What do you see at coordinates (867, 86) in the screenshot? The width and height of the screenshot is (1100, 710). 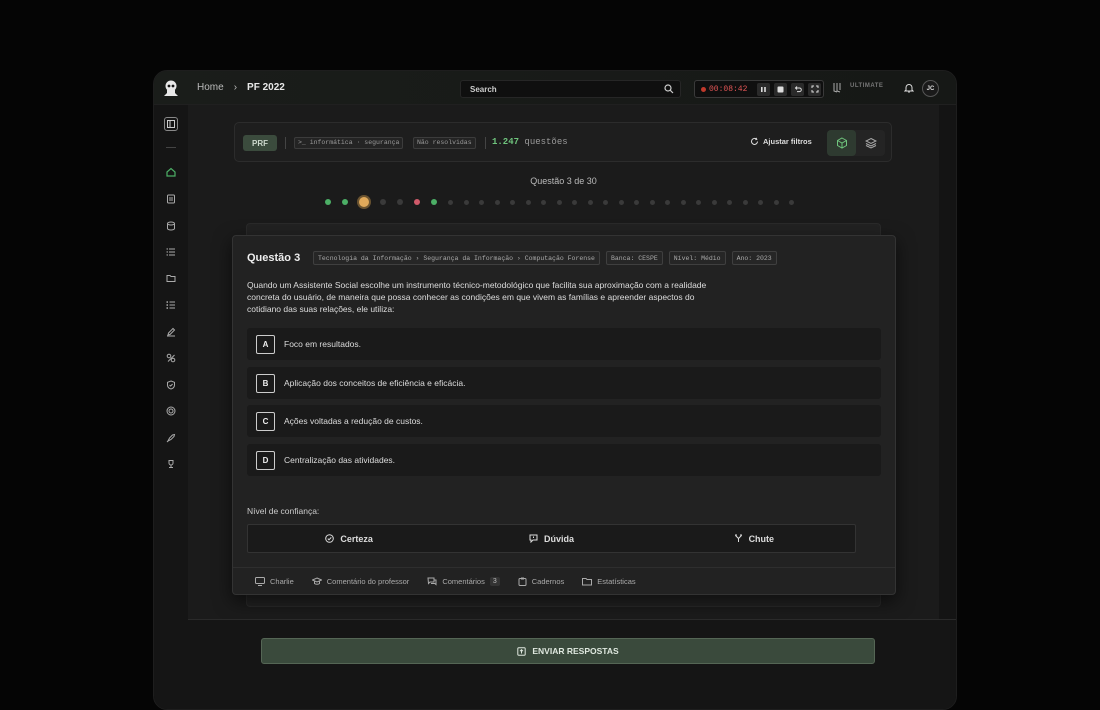 I see `tier-label: ULTIMATE` at bounding box center [867, 86].